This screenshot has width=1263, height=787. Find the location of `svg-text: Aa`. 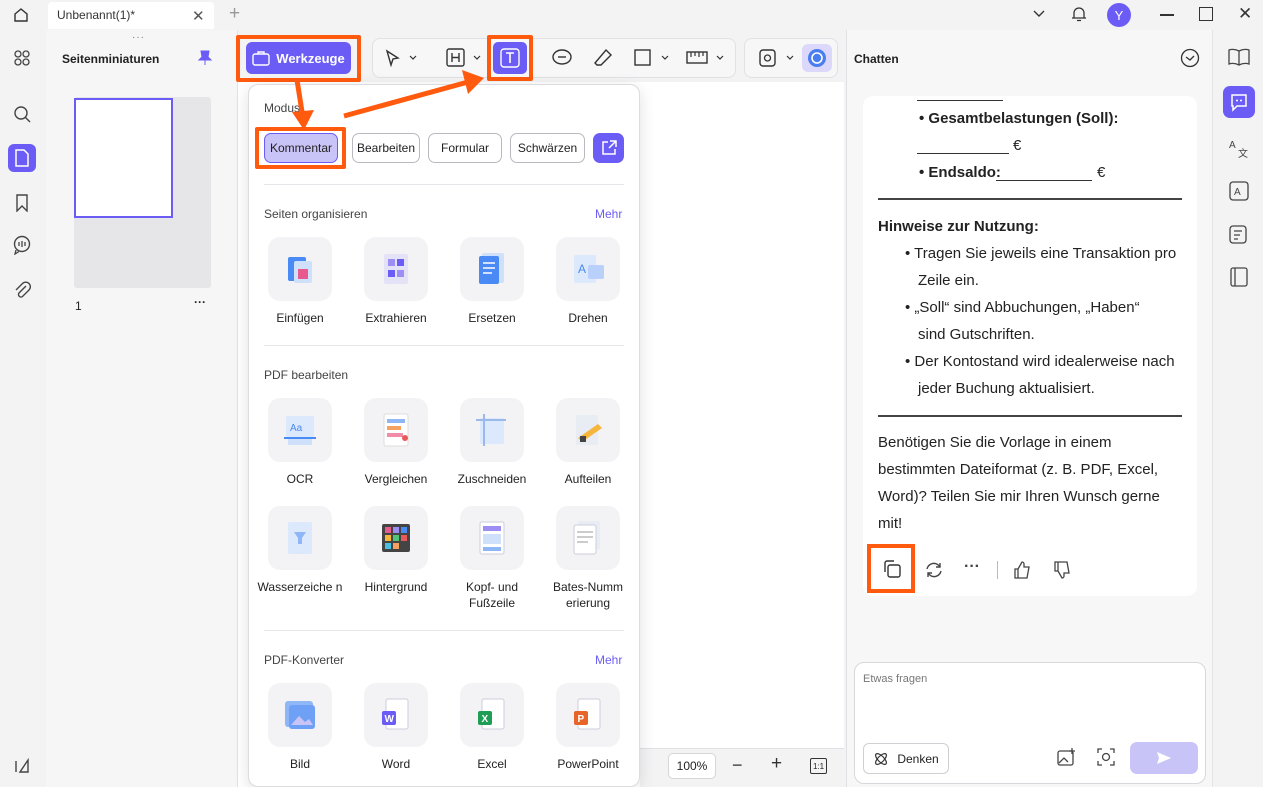

svg-text: Aa is located at coordinates (296, 428).